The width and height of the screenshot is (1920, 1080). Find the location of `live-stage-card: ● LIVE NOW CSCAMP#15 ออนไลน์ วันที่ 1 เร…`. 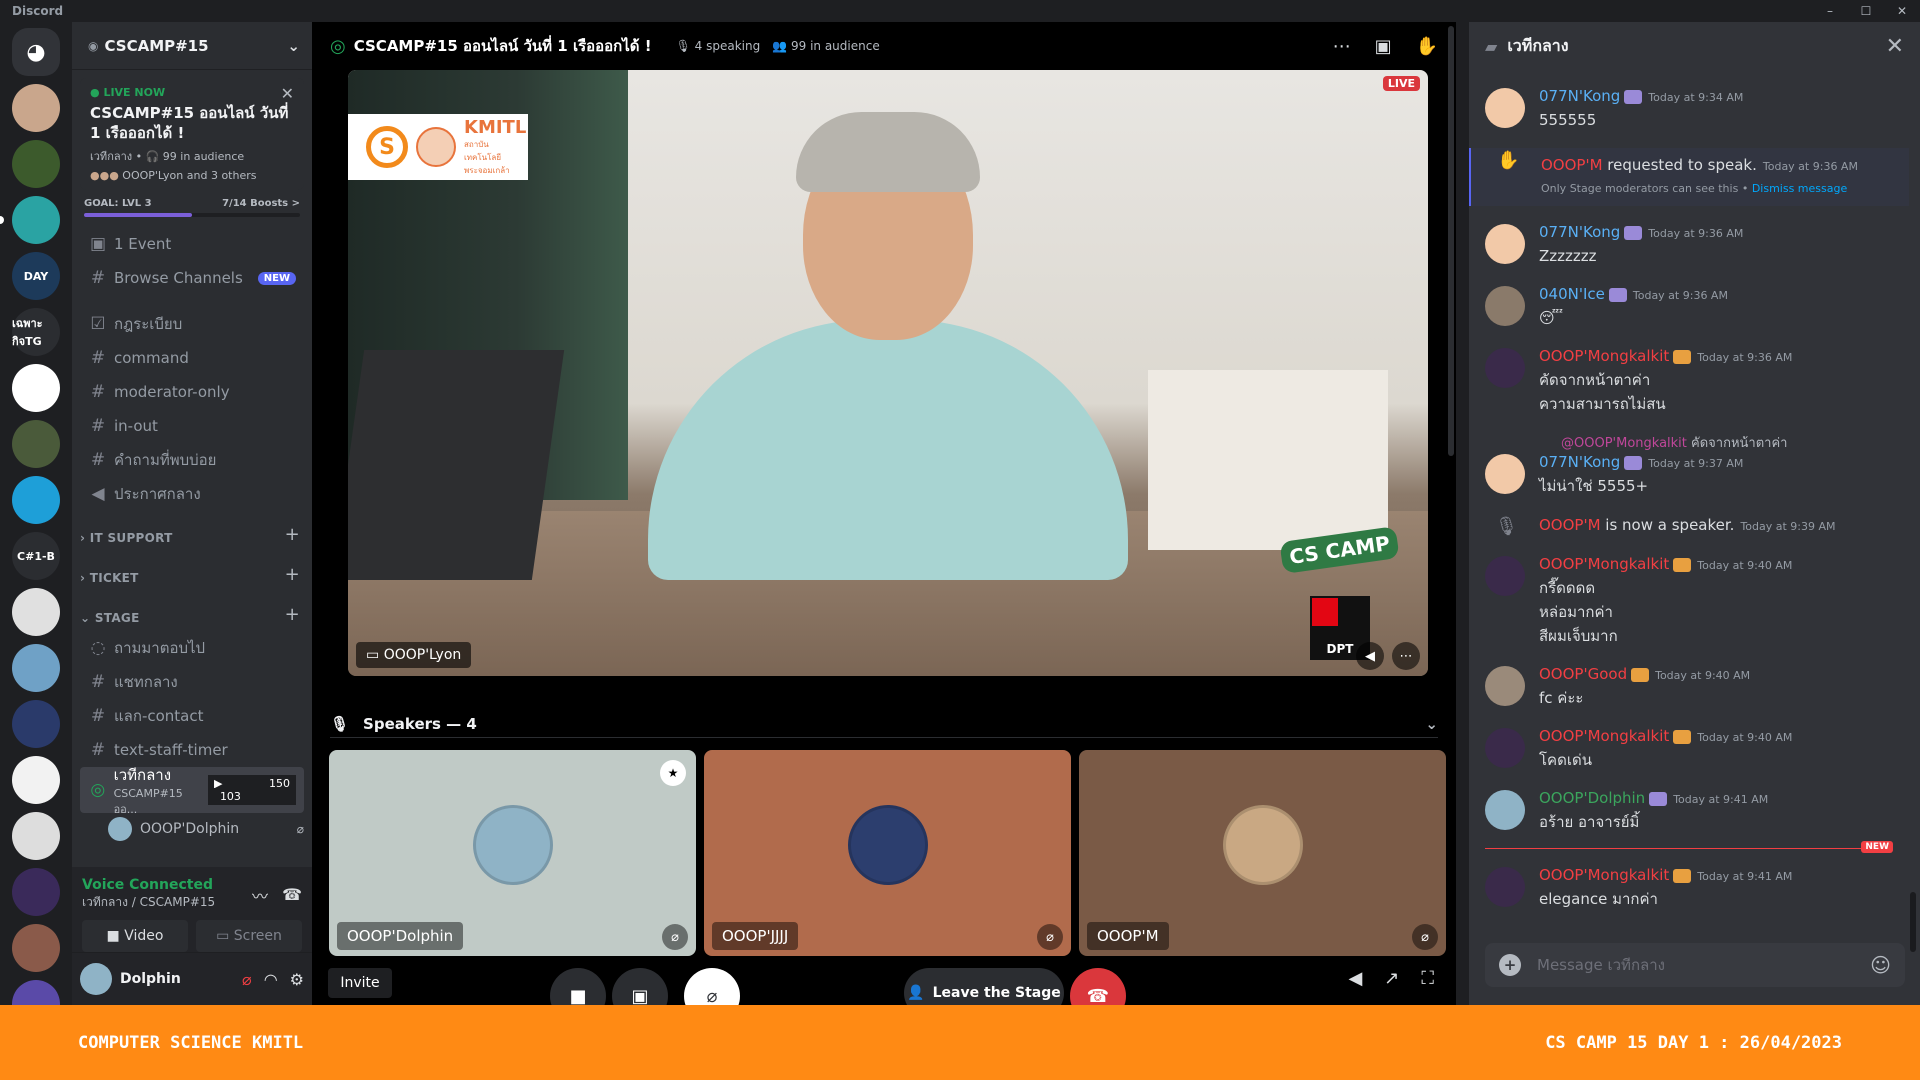

live-stage-card: ● LIVE NOW CSCAMP#15 ออนไลน์ วันที่ 1 เร… is located at coordinates (192, 134).